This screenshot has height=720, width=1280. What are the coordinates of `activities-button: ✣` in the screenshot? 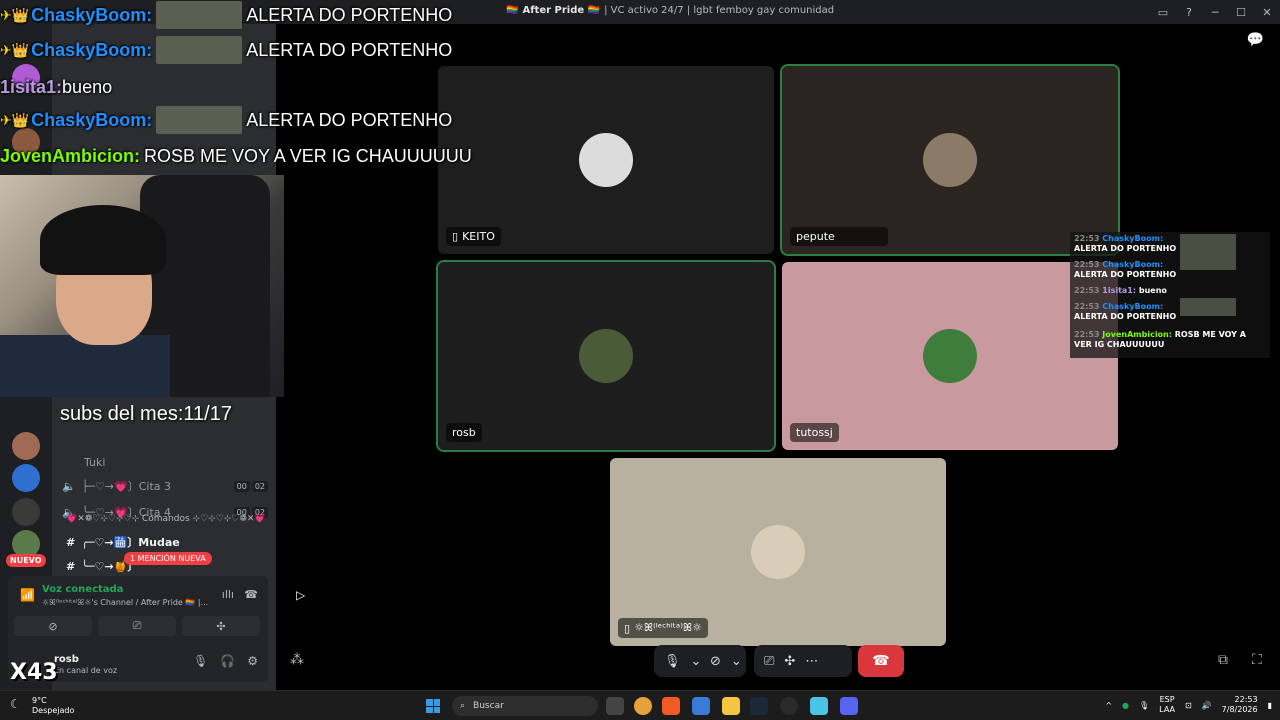 It's located at (221, 626).